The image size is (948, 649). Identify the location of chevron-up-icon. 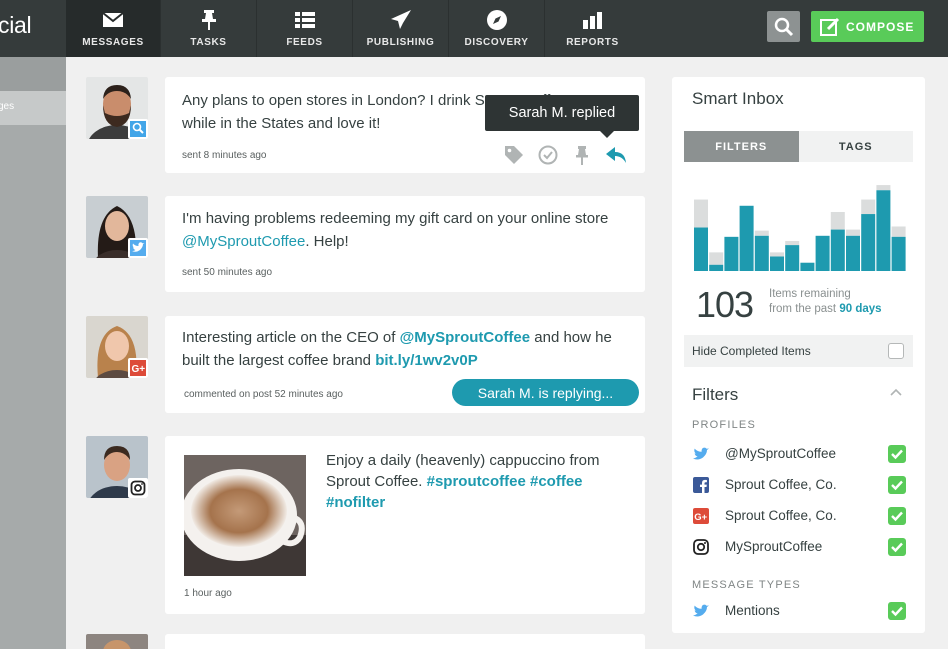
(896, 392).